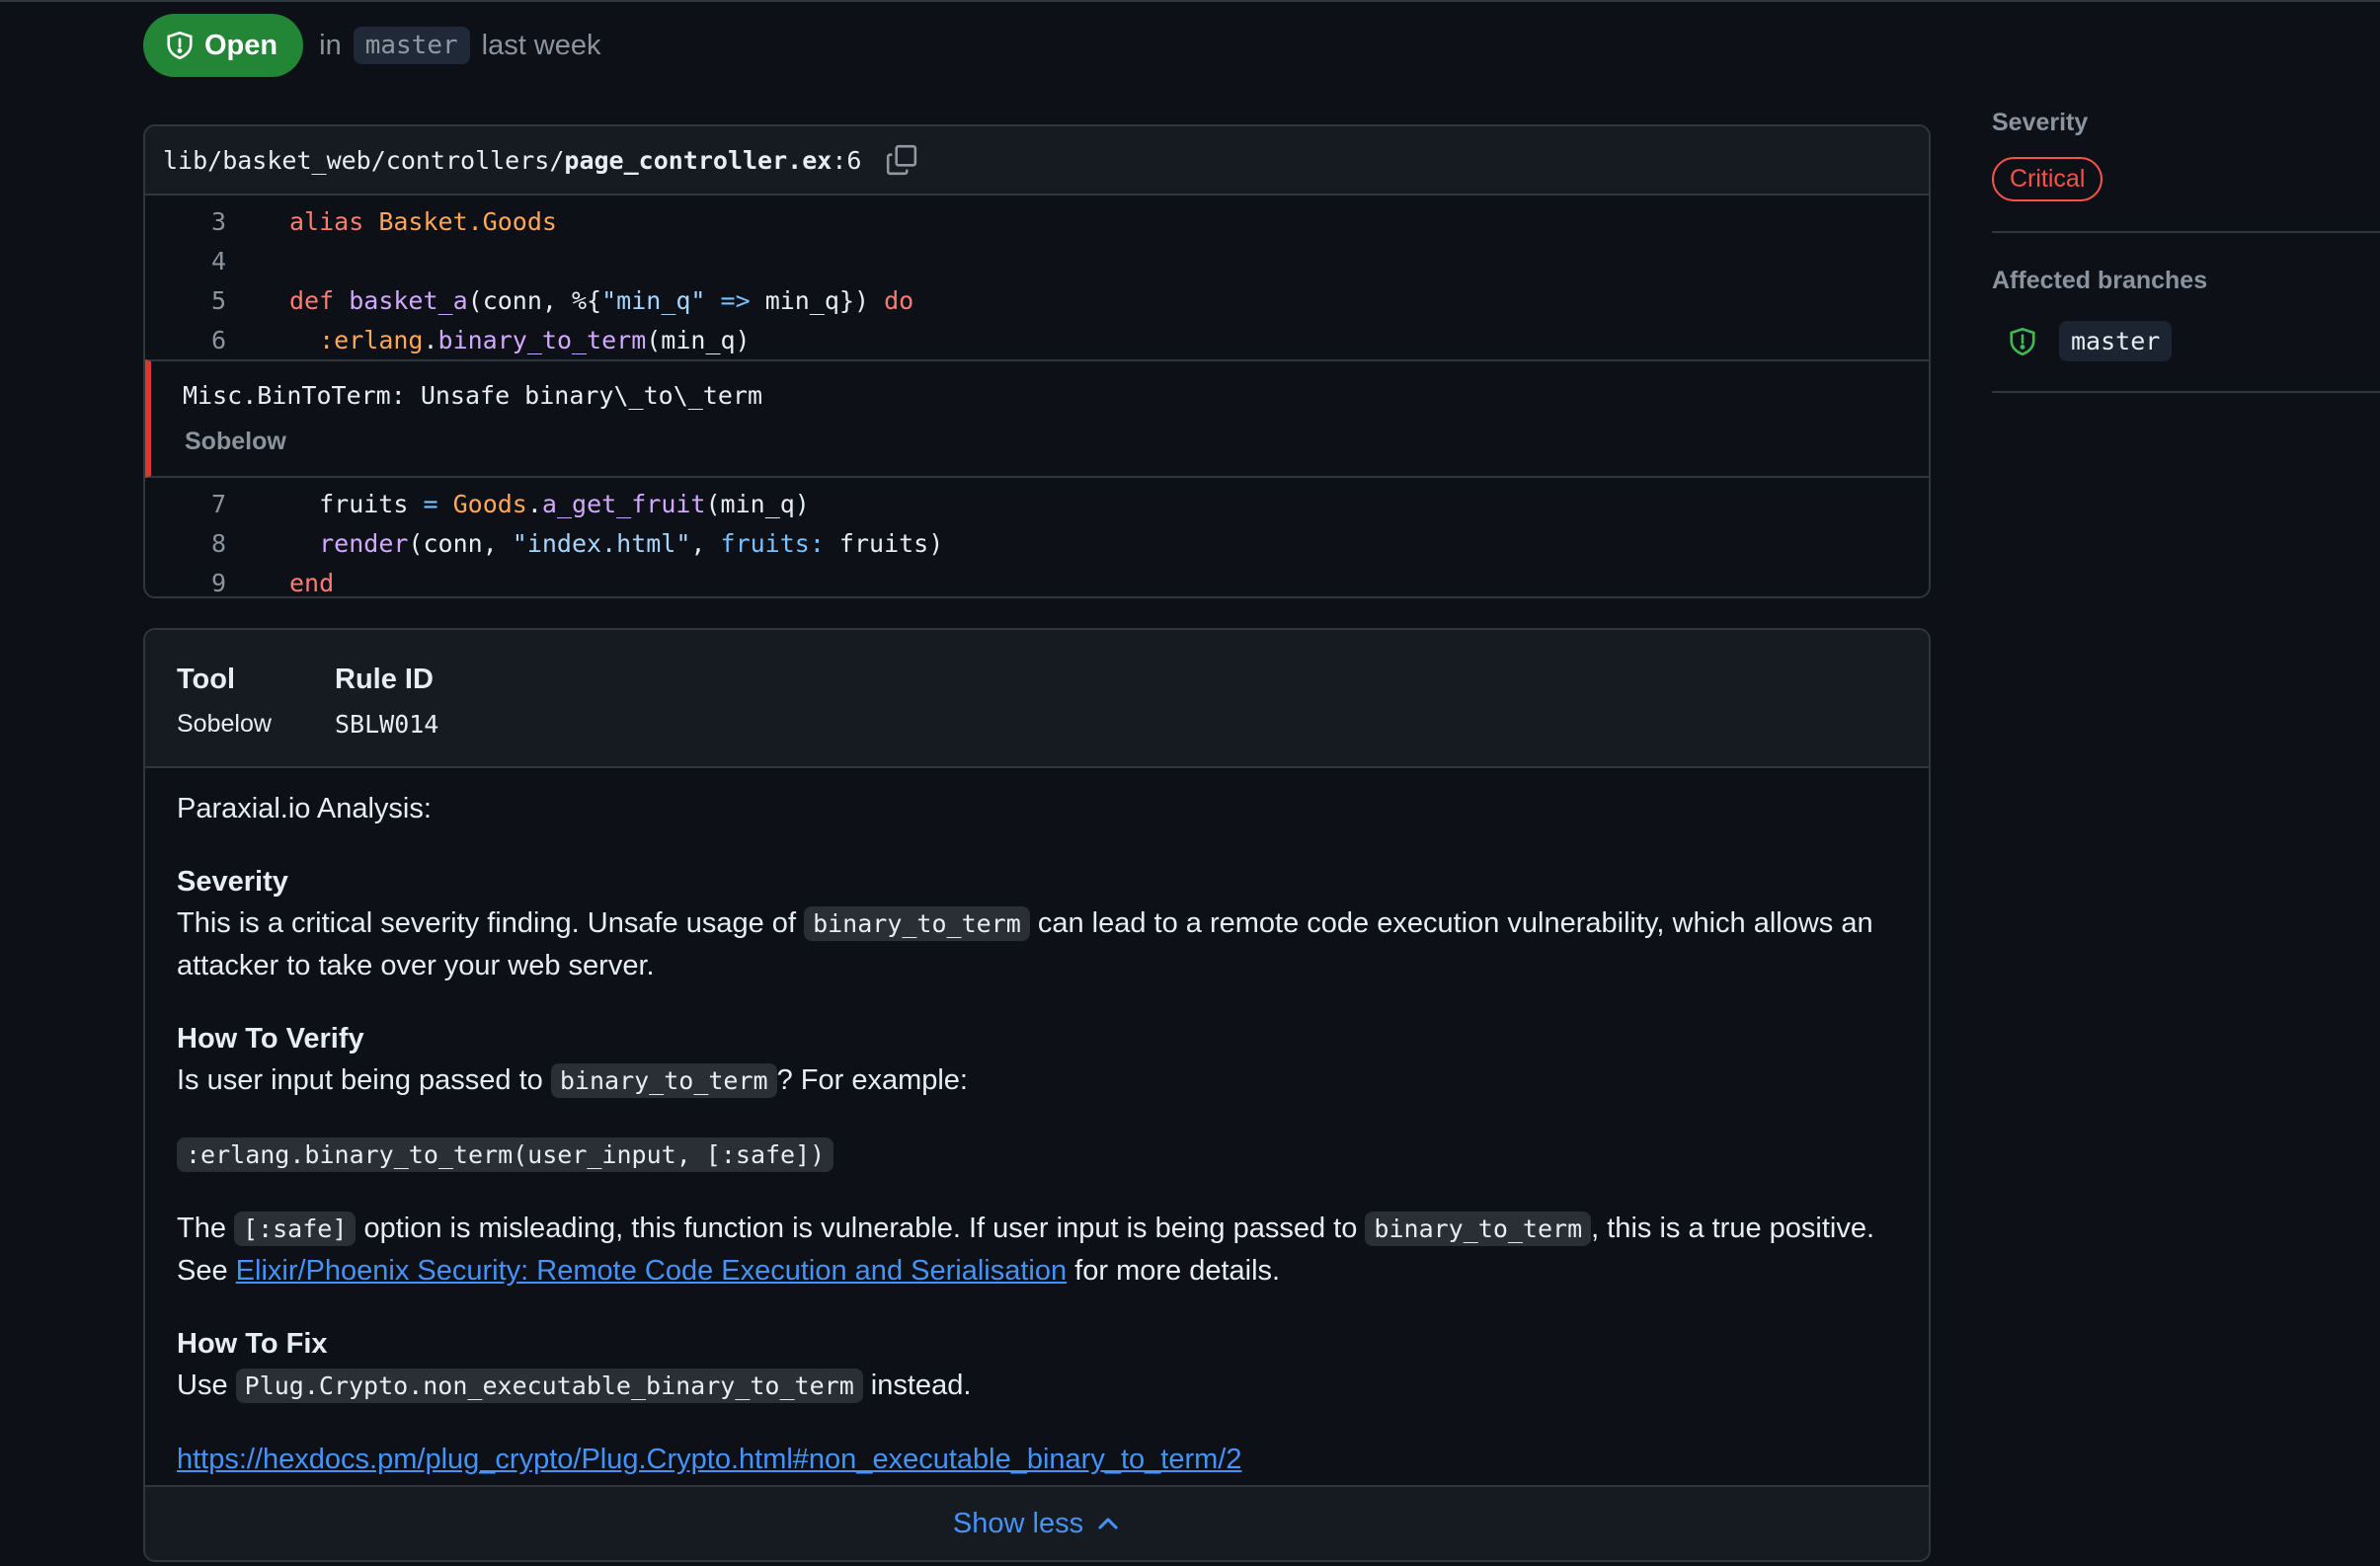 This screenshot has width=2380, height=1566. I want to click on line-number: 6, so click(218, 339).